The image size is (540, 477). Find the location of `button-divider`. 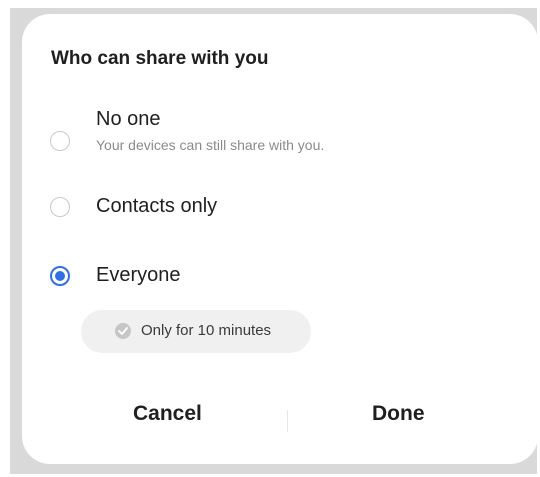

button-divider is located at coordinates (287, 421).